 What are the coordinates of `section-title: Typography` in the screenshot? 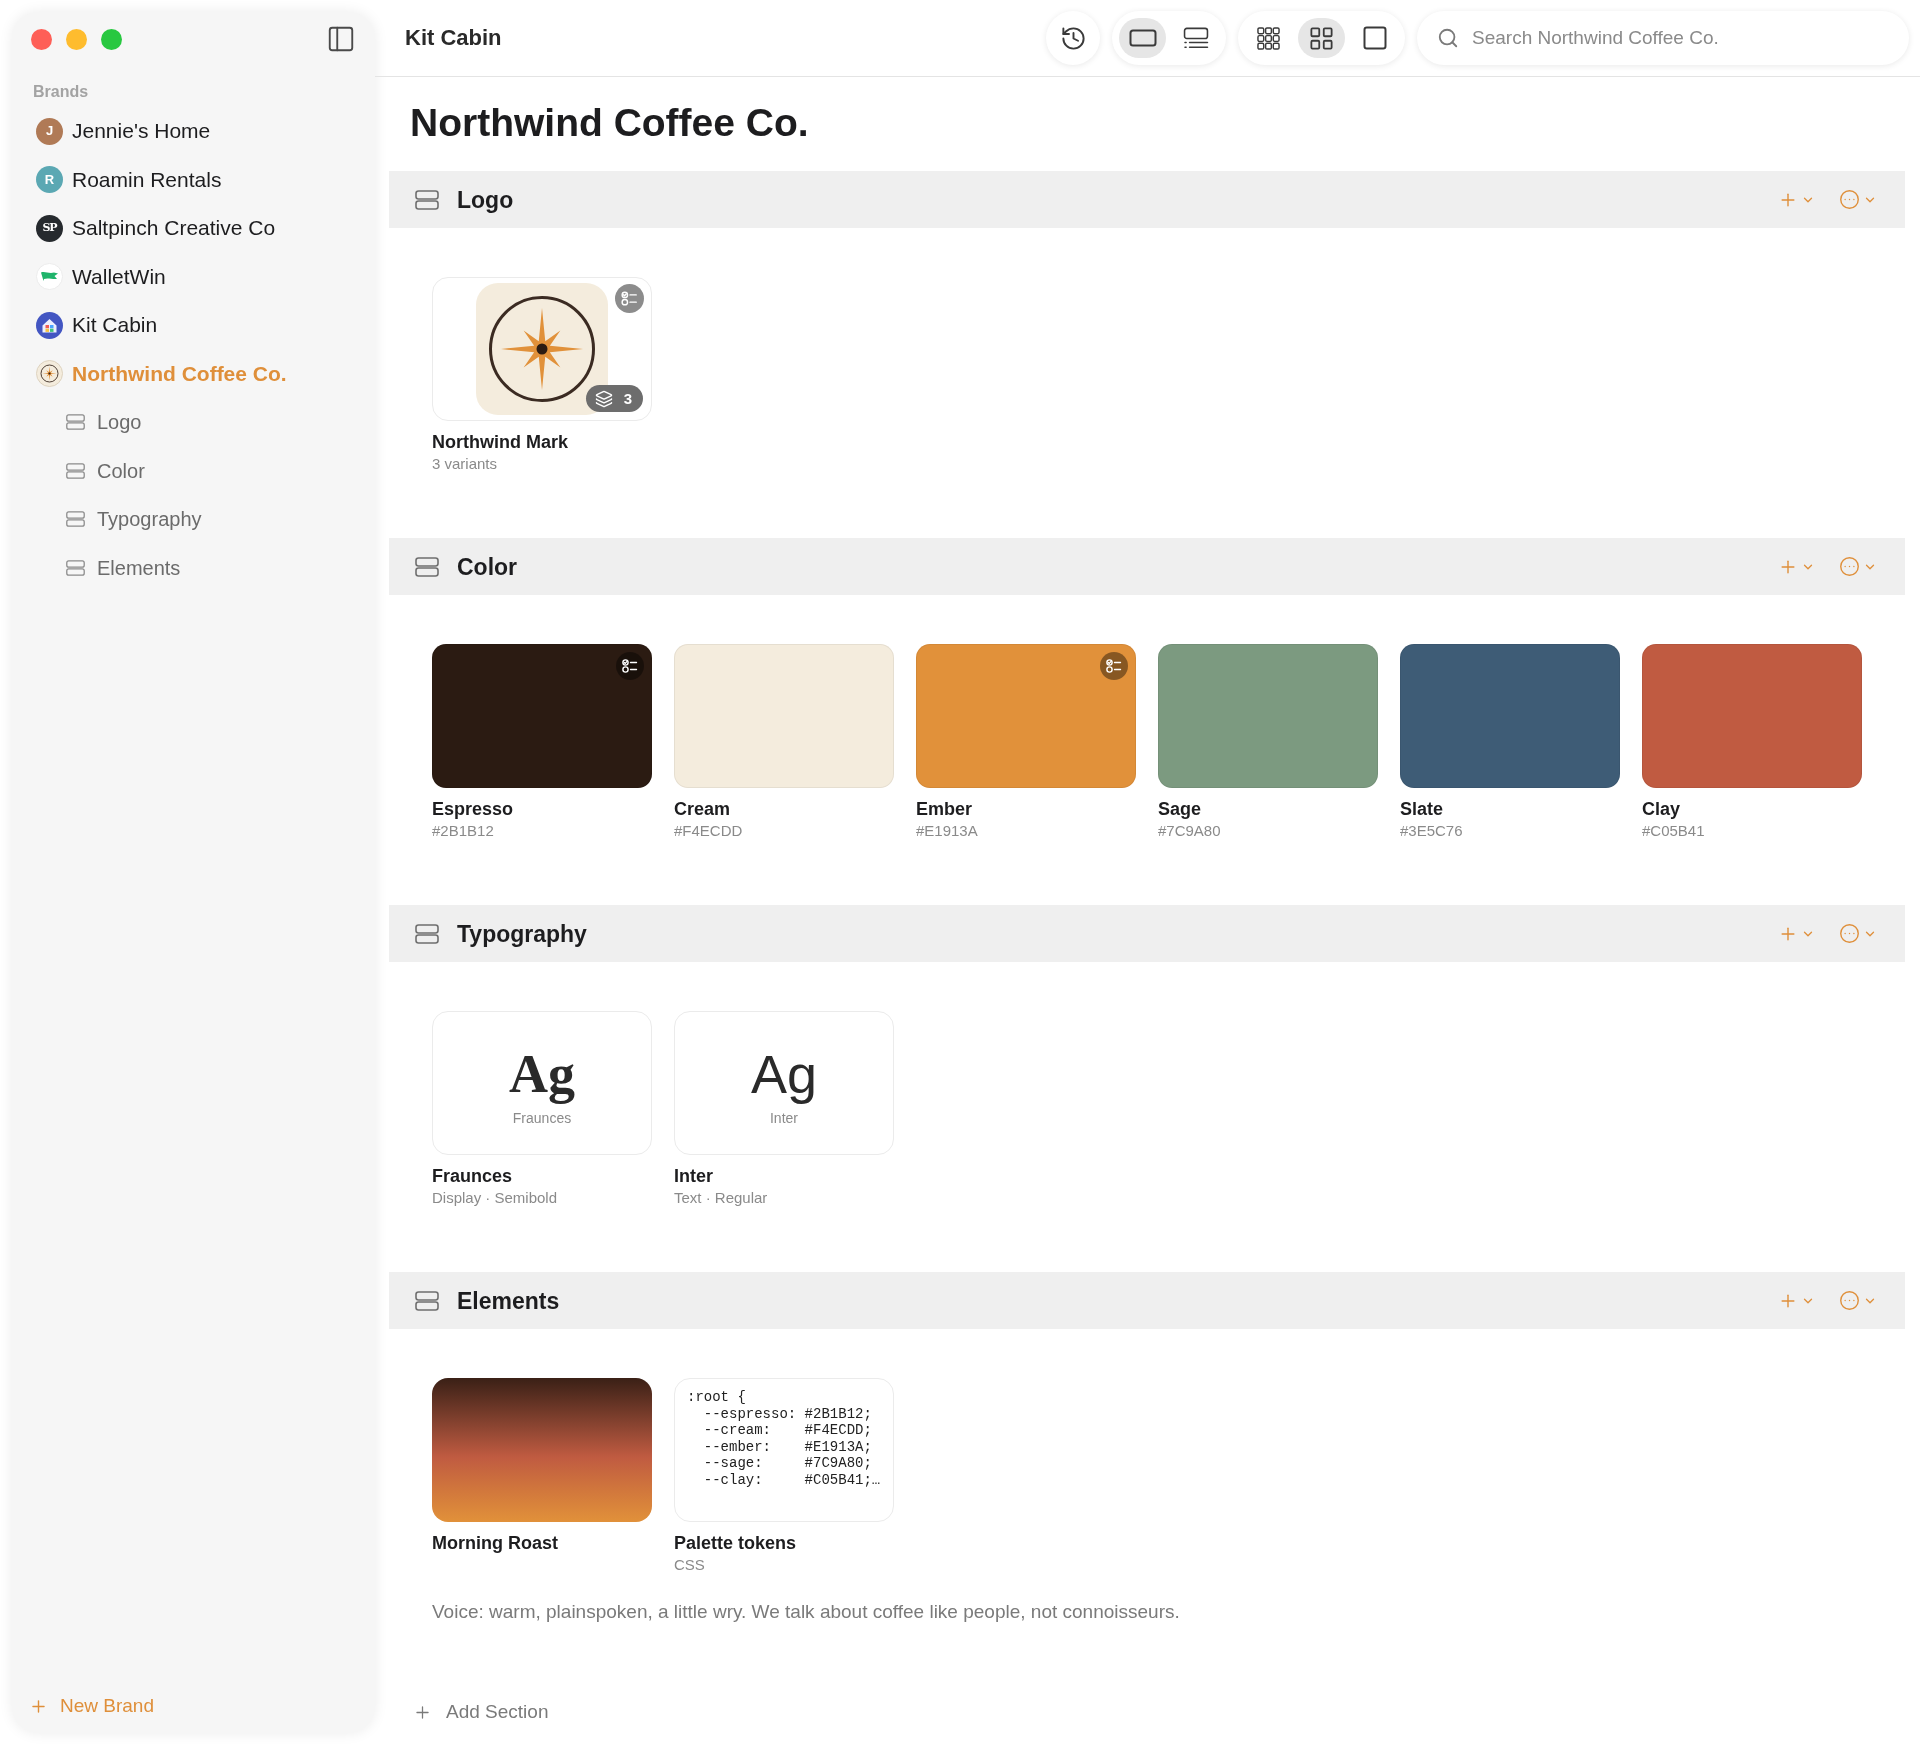 It's located at (522, 933).